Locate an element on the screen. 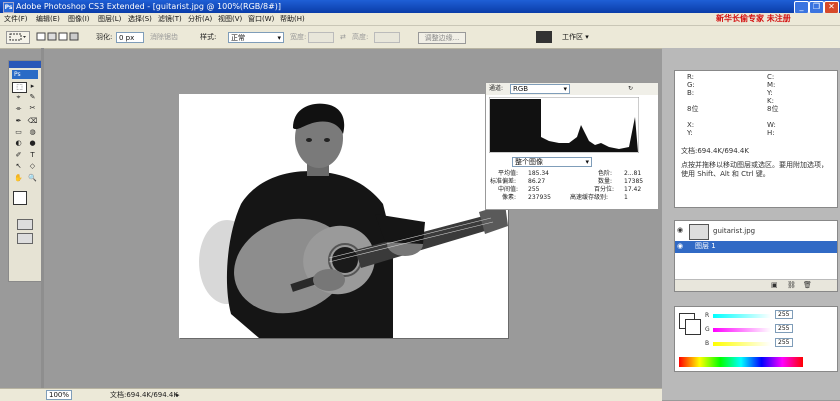  path-select-icon: ↖ is located at coordinates (18, 166).